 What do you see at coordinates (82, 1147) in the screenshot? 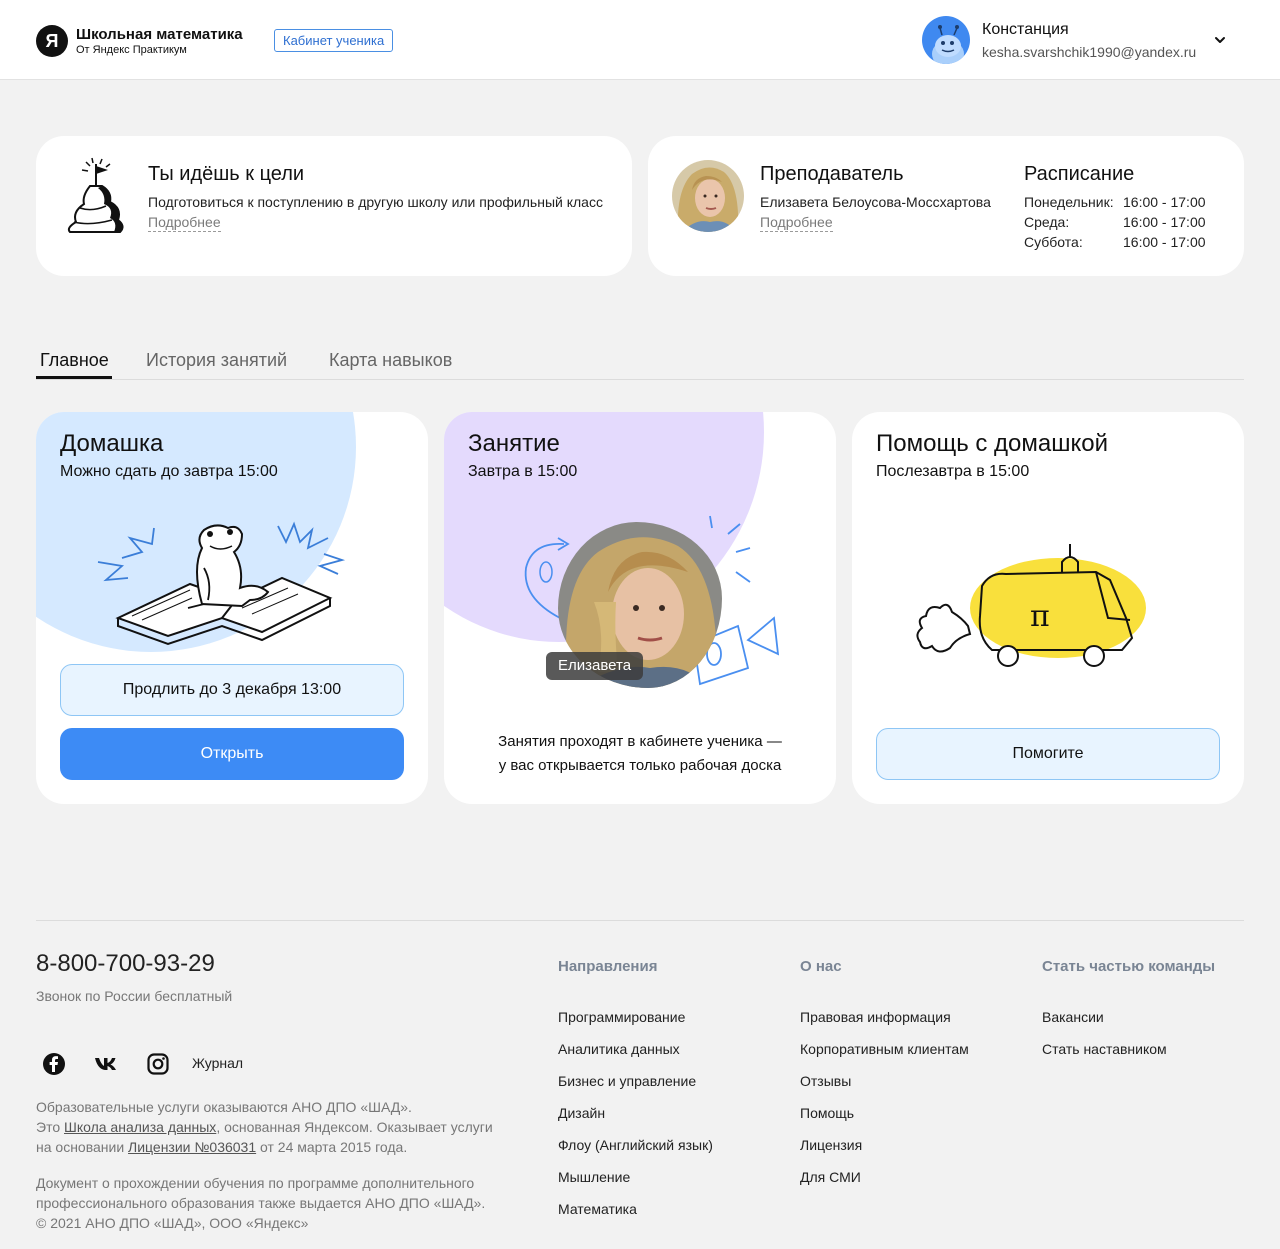
I see `legal-text: на основании` at bounding box center [82, 1147].